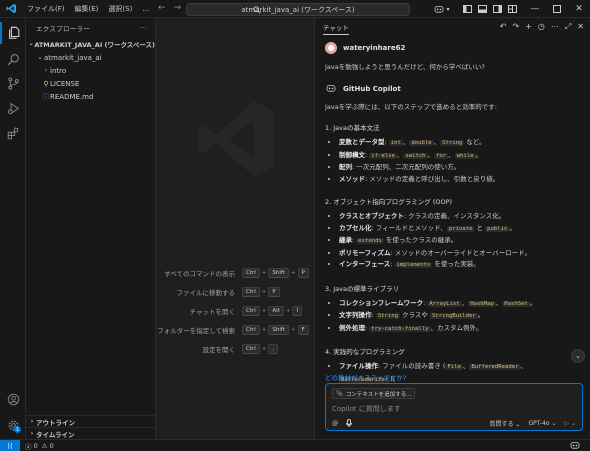 The height and width of the screenshot is (451, 590). What do you see at coordinates (295, 445) in the screenshot?
I see `status-bar: ⟩⟨ ⓧ 0 ⚠ 0` at bounding box center [295, 445].